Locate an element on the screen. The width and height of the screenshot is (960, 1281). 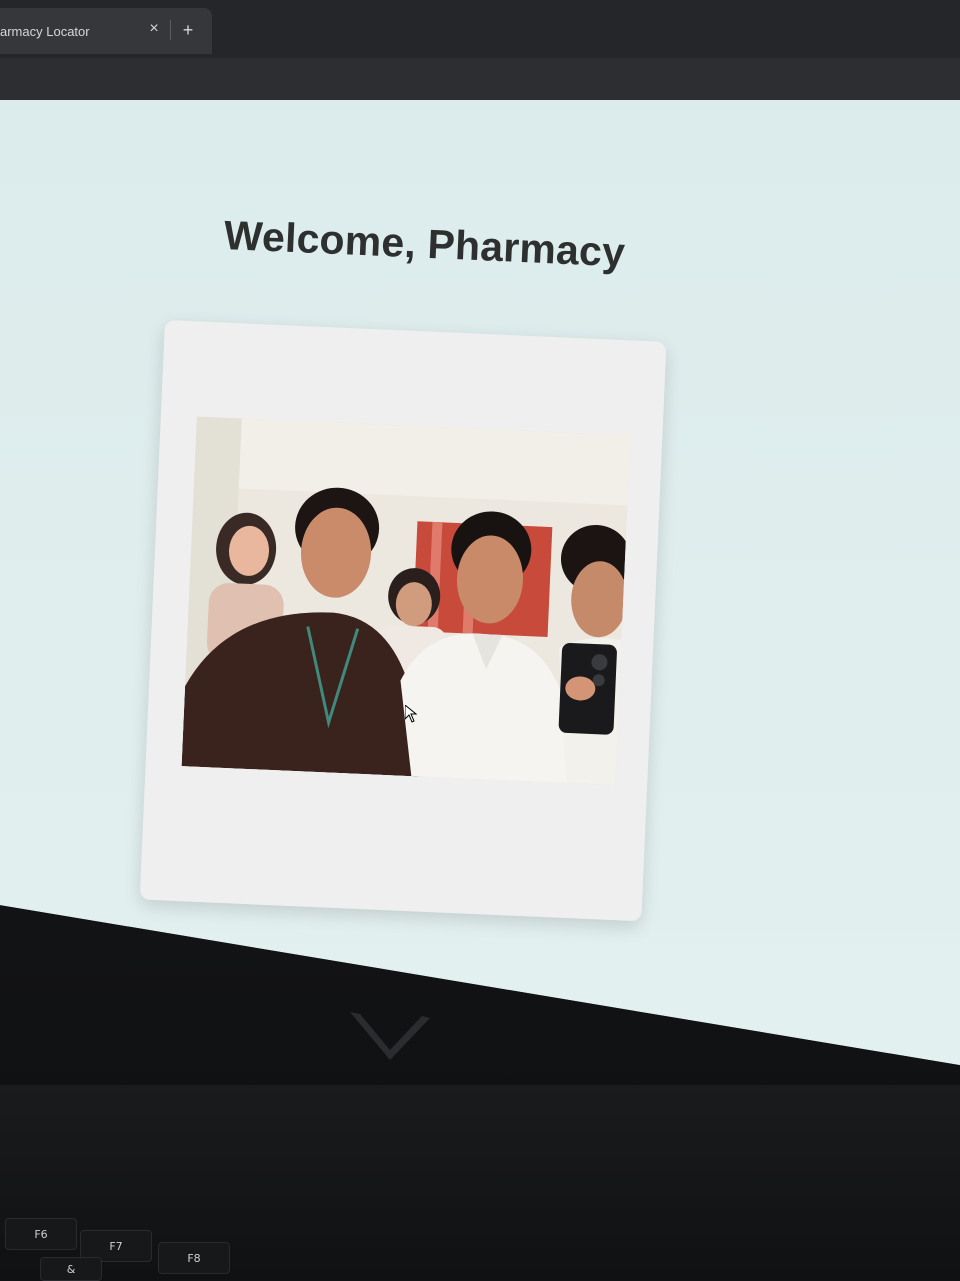
browser-tab-strip: armacy Locator × + is located at coordinates (480, 29).